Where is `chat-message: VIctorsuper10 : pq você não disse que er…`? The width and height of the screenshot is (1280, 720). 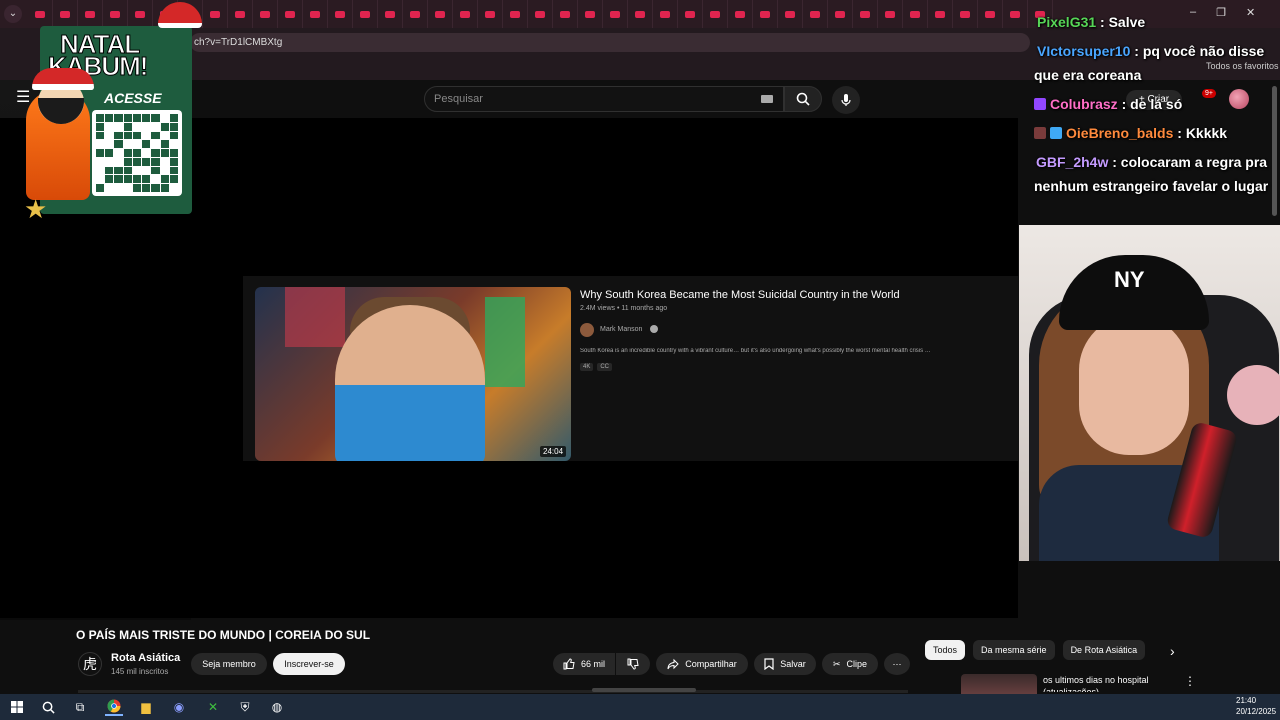
chat-message: VIctorsuper10 : pq você não disse que er… is located at coordinates (1154, 63).